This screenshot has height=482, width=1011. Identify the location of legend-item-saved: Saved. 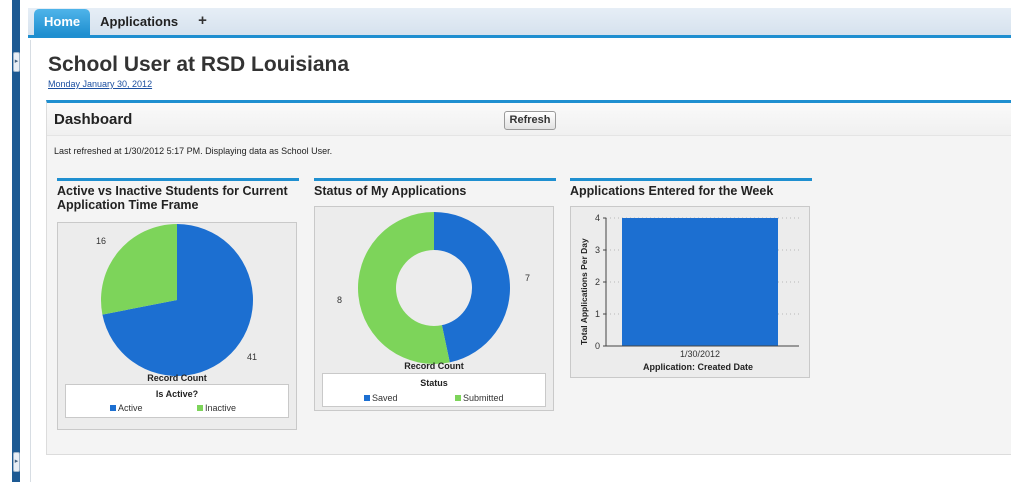
(381, 398).